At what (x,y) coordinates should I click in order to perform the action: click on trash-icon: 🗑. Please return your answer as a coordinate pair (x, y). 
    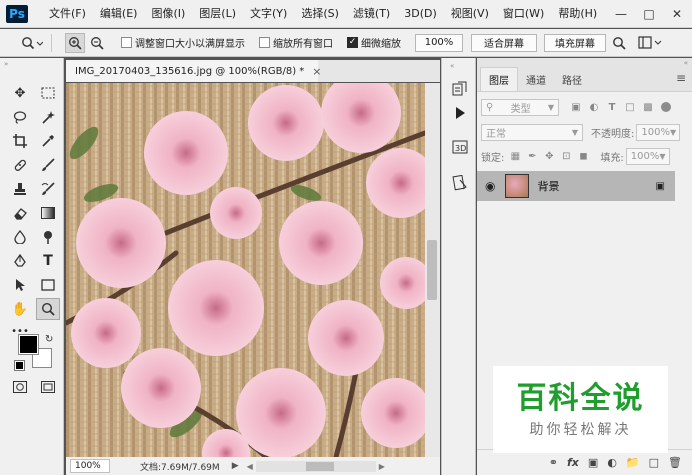
    Looking at the image, I should click on (675, 462).